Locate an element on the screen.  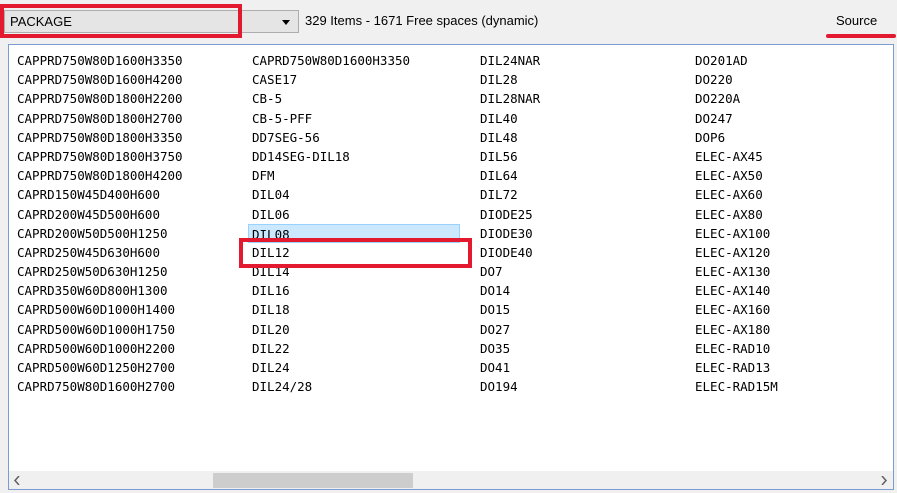
list-item: ELEC-RAD13 is located at coordinates (735, 367).